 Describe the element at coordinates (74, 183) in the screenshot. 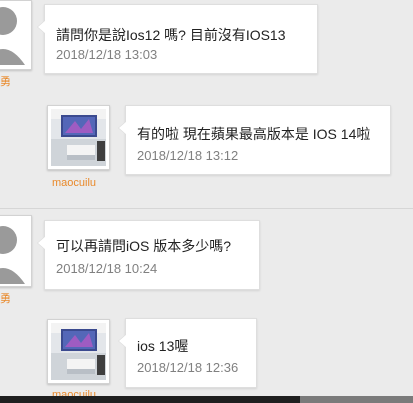

I see `username: maocuilu` at that location.